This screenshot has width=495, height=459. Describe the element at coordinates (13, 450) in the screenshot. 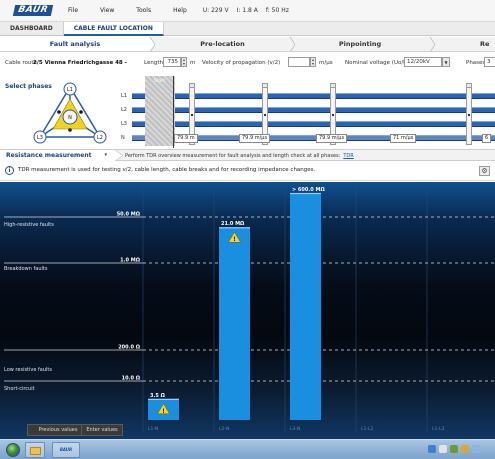

I see `start-button` at that location.